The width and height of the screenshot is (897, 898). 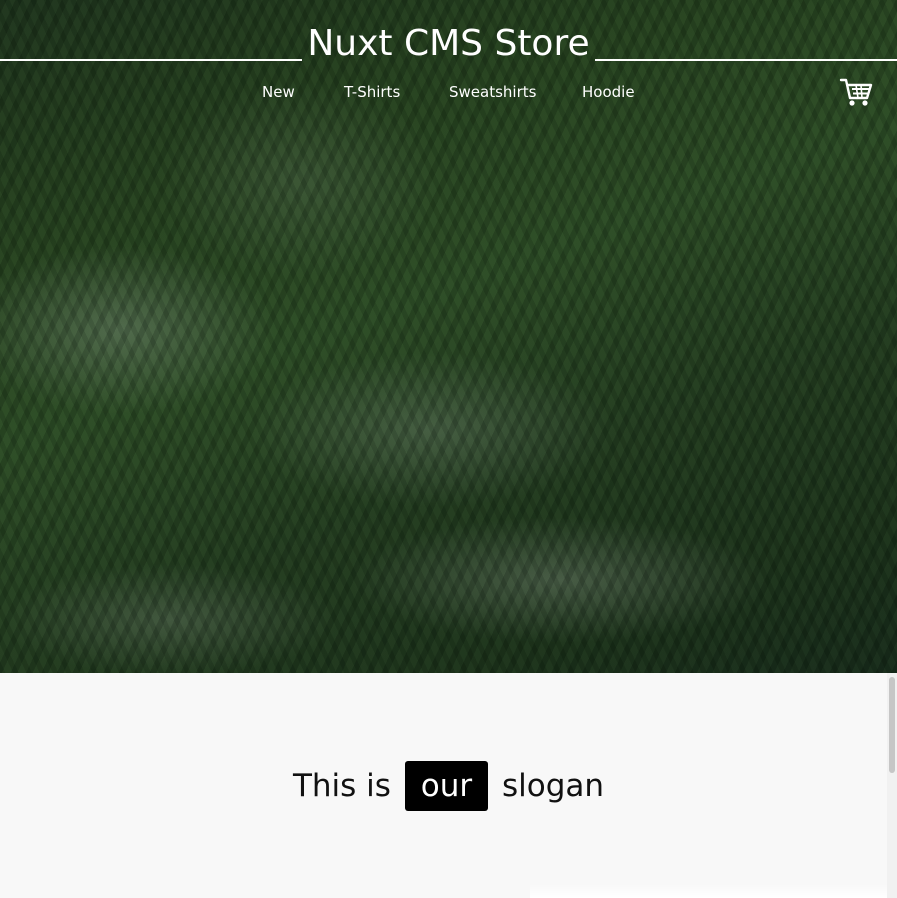 I want to click on nav-link-hoodie: Hoodie, so click(x=608, y=92).